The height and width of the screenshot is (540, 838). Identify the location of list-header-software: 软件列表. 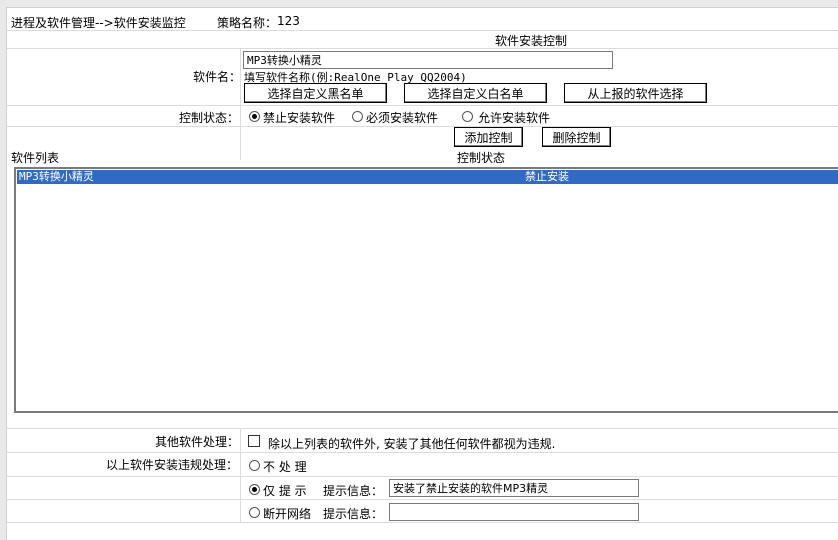
(35, 158).